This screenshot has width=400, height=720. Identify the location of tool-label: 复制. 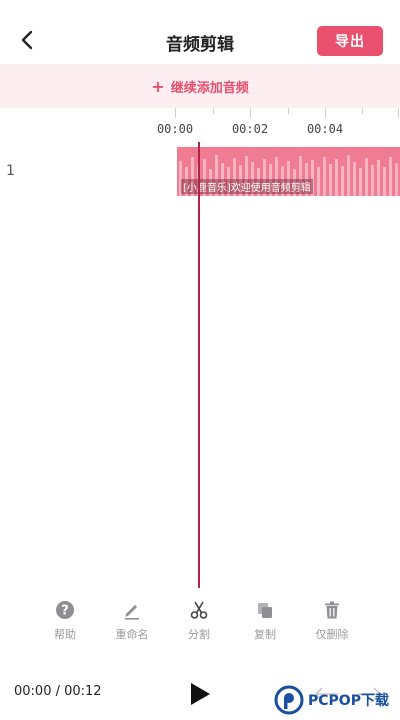
(265, 634).